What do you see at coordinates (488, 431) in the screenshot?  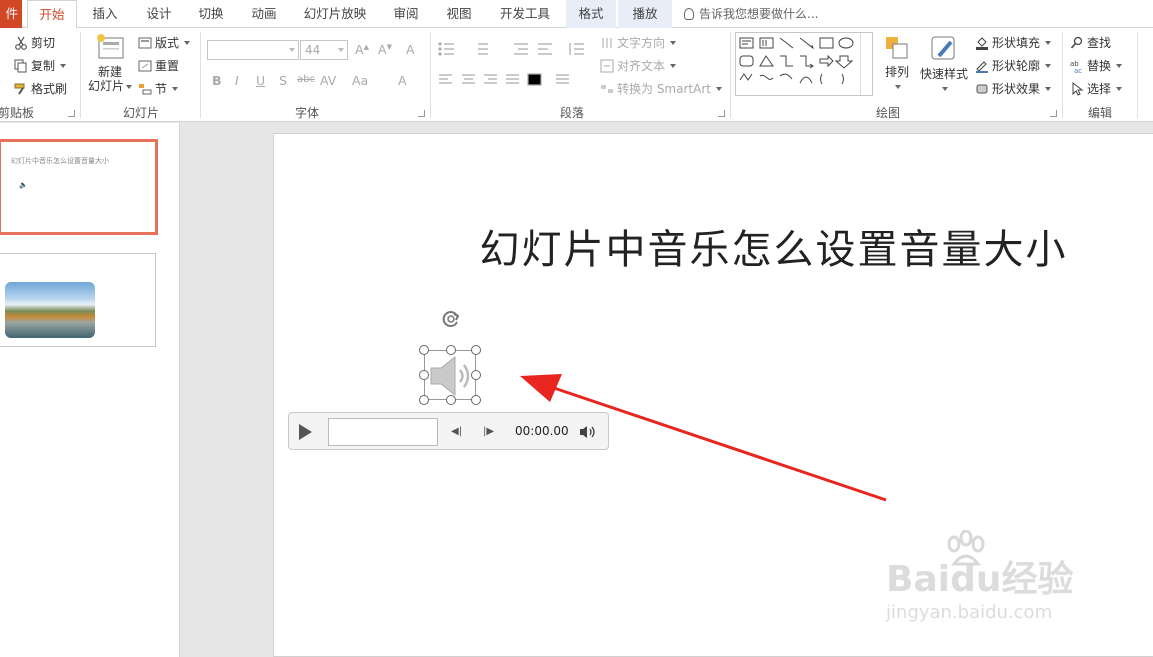 I see `skip-forward-icon: |▶` at bounding box center [488, 431].